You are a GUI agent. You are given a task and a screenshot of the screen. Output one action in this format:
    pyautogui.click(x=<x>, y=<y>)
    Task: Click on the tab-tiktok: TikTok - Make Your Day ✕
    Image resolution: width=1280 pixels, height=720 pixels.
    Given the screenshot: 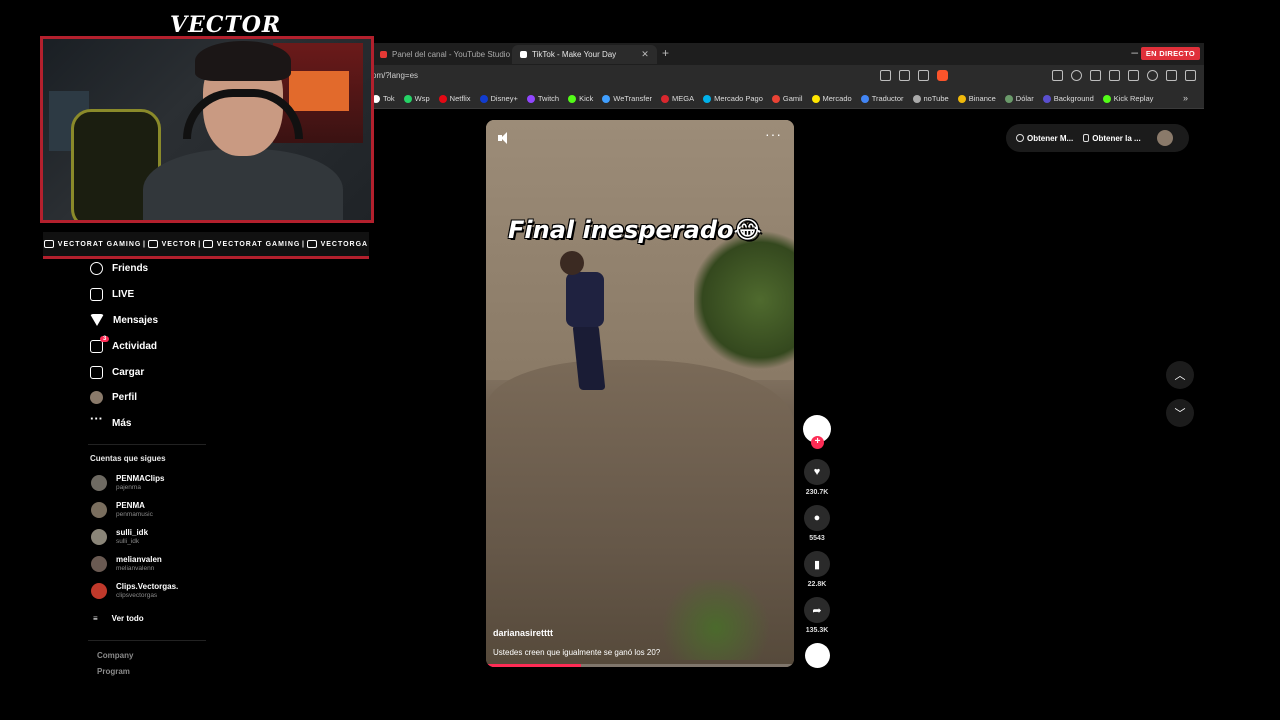 What is the action you would take?
    pyautogui.click(x=584, y=54)
    